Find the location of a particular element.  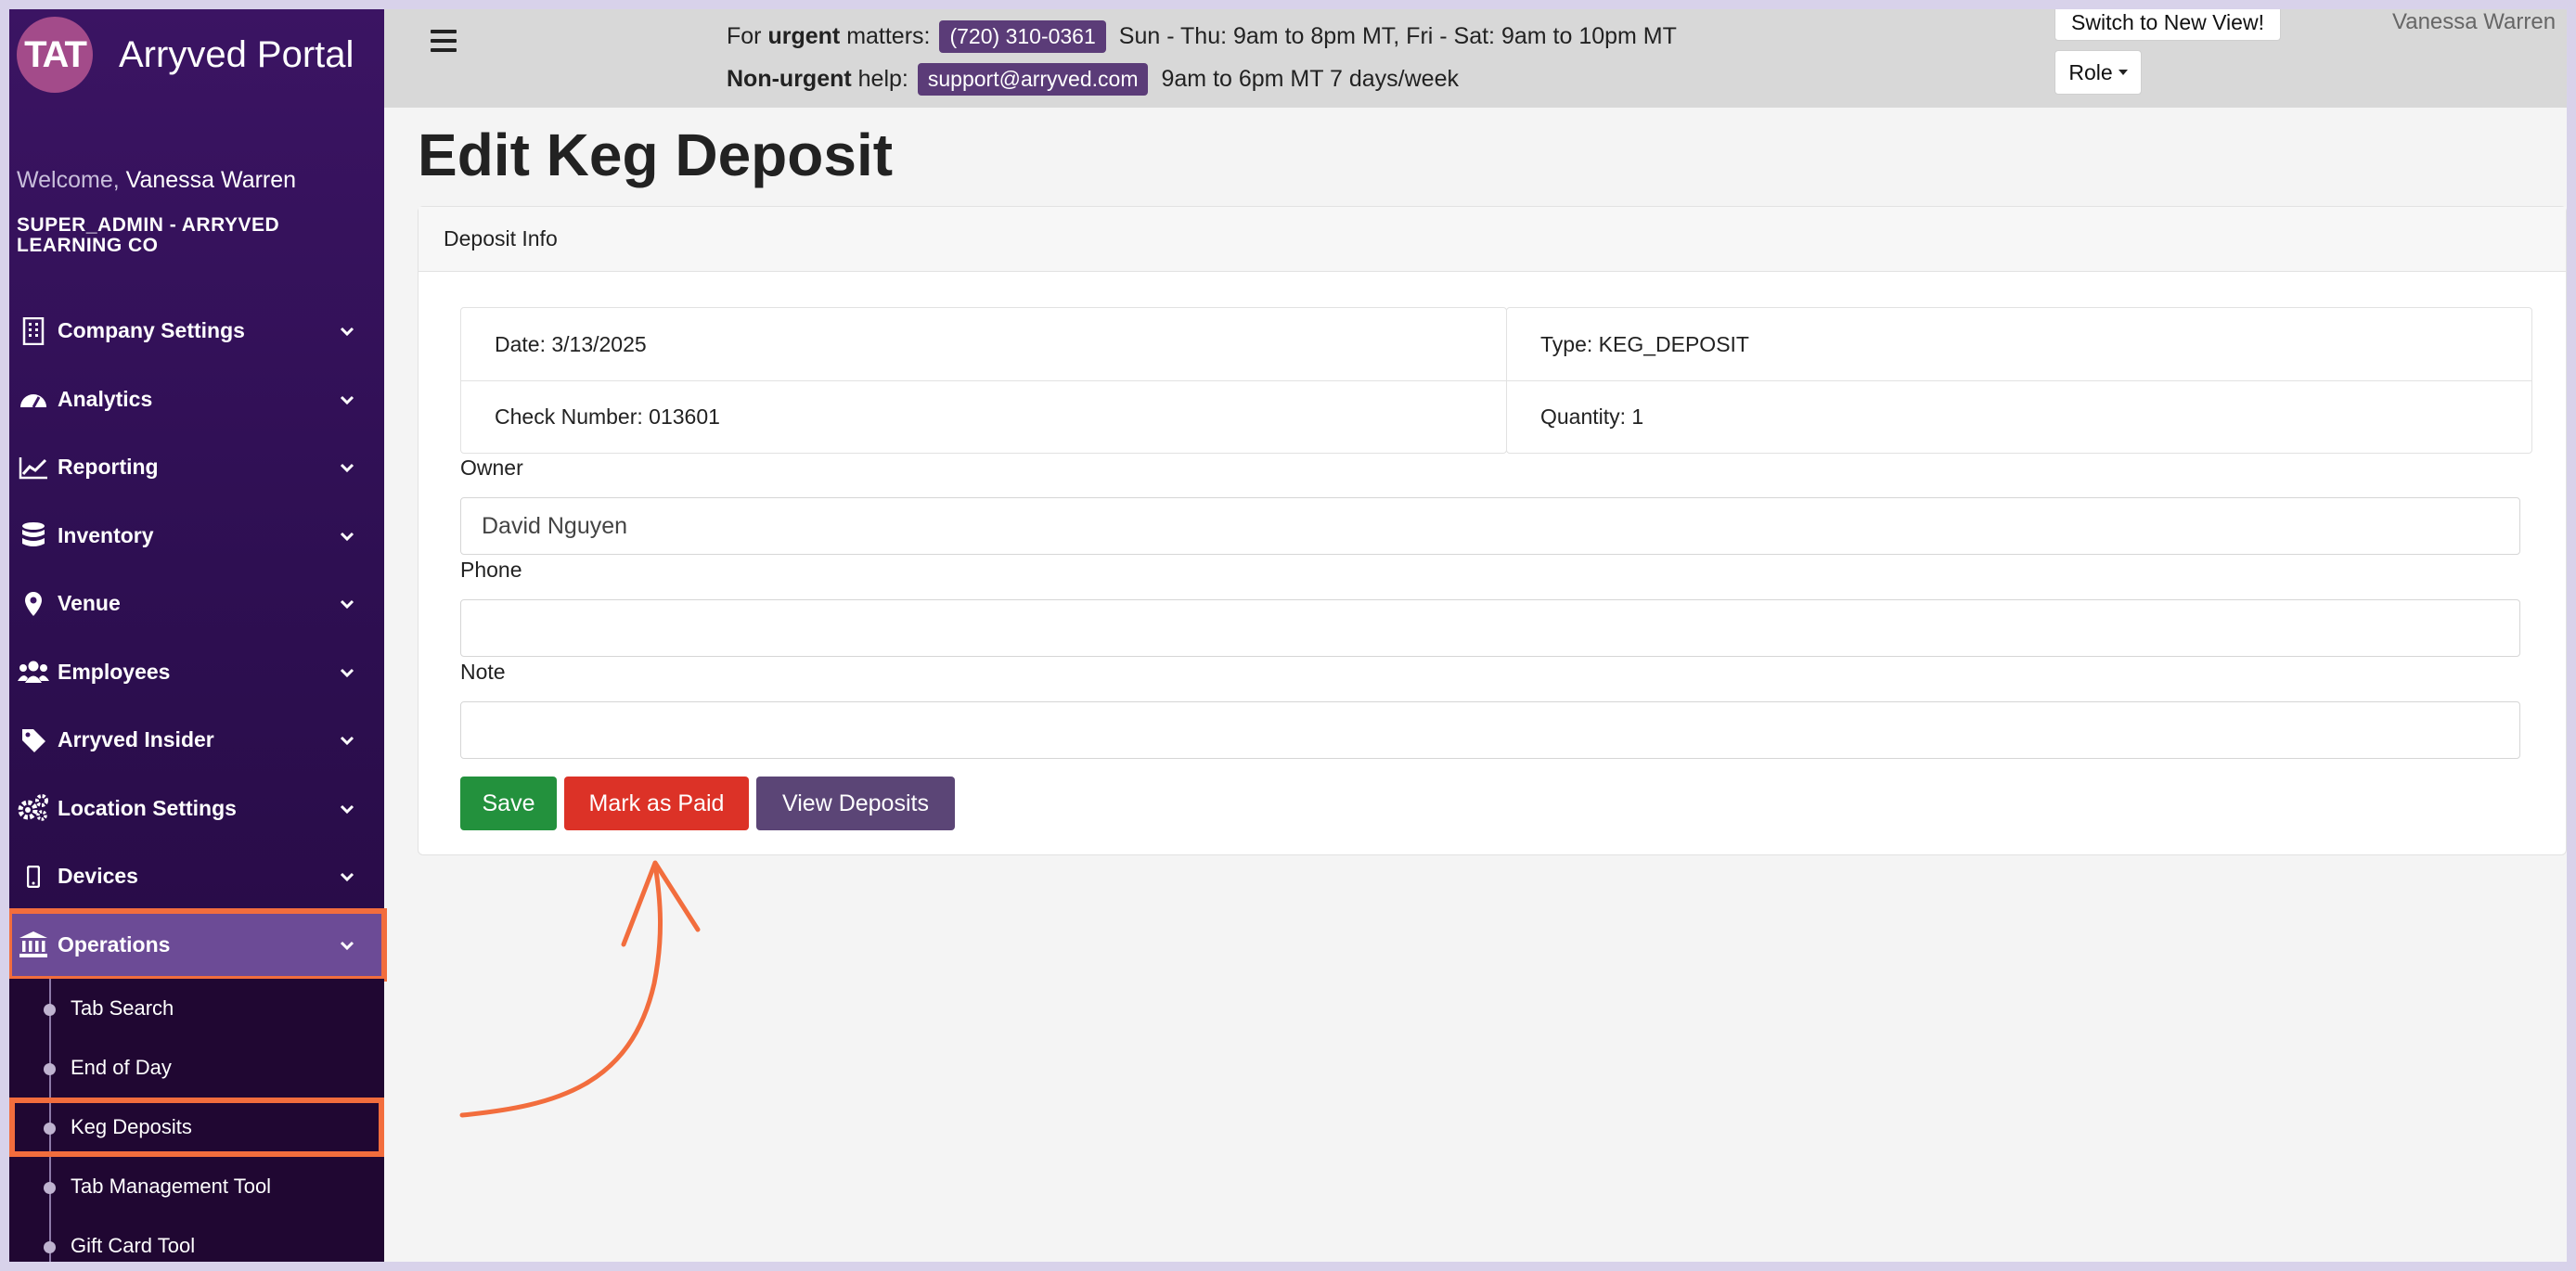

sidebar-item-label: Analytics is located at coordinates (105, 399).